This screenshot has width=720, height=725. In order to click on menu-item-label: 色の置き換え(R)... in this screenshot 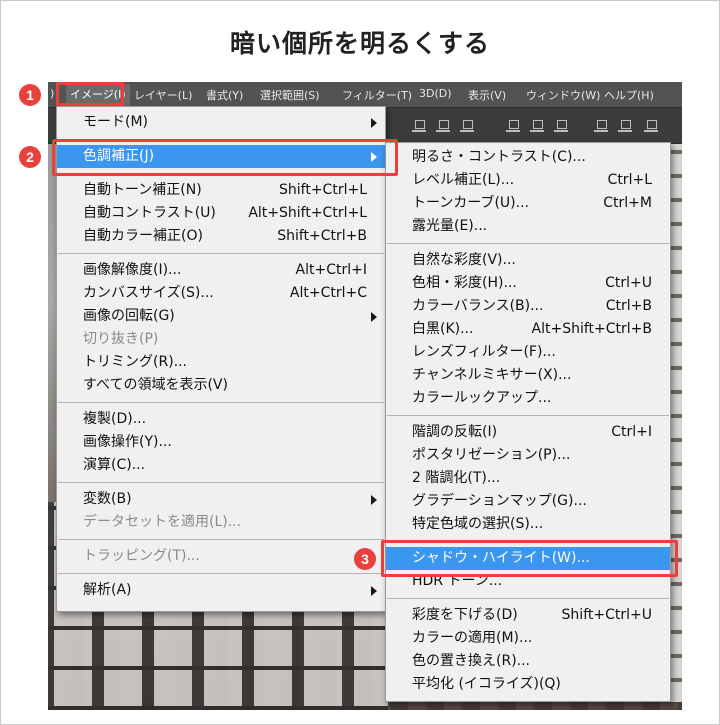, I will do `click(471, 661)`.